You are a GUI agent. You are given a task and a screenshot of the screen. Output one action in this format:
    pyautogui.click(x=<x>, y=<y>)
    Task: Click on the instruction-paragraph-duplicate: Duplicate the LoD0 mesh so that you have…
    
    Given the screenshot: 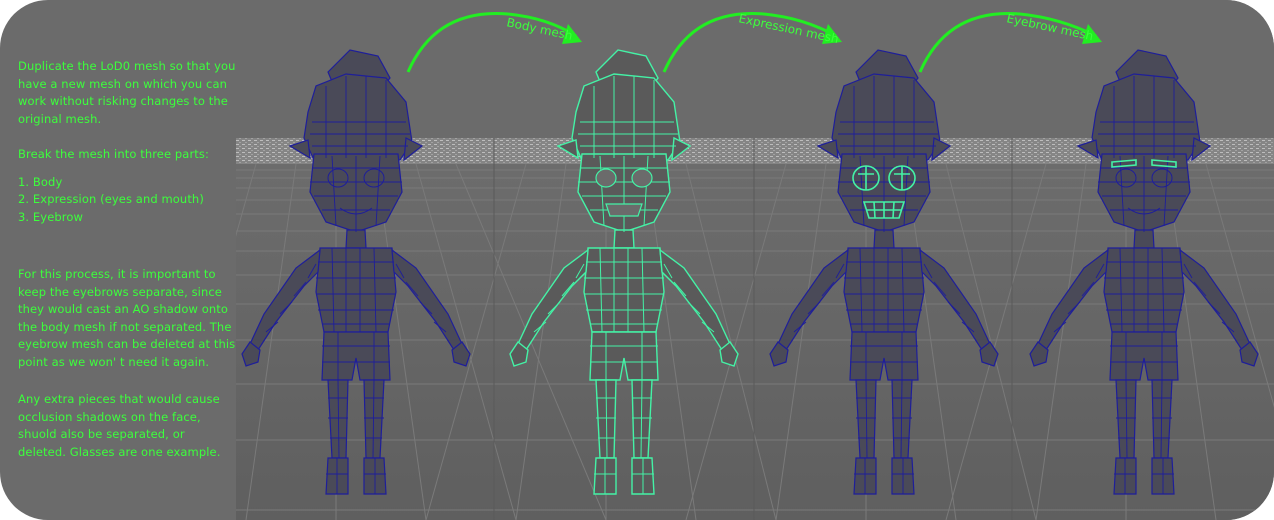 What is the action you would take?
    pyautogui.click(x=127, y=92)
    